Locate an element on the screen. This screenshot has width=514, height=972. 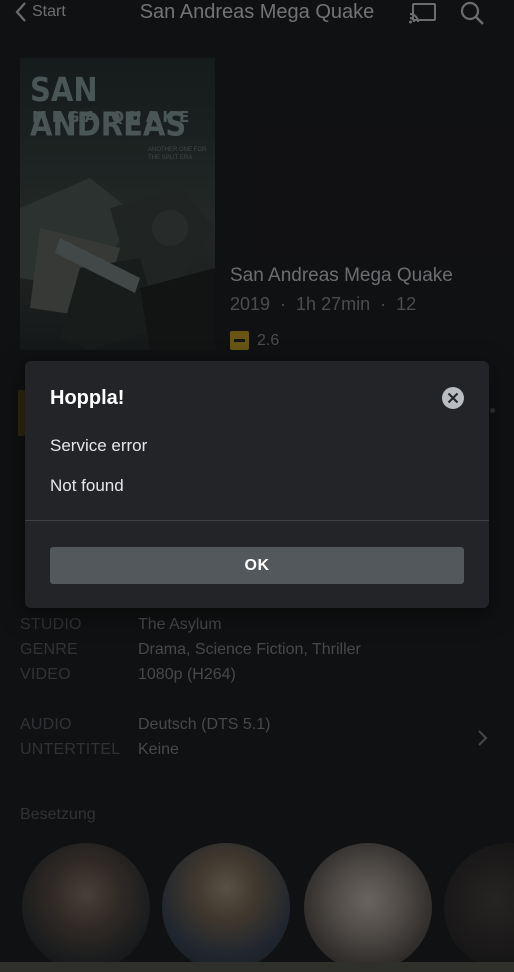
divider is located at coordinates (257, 520).